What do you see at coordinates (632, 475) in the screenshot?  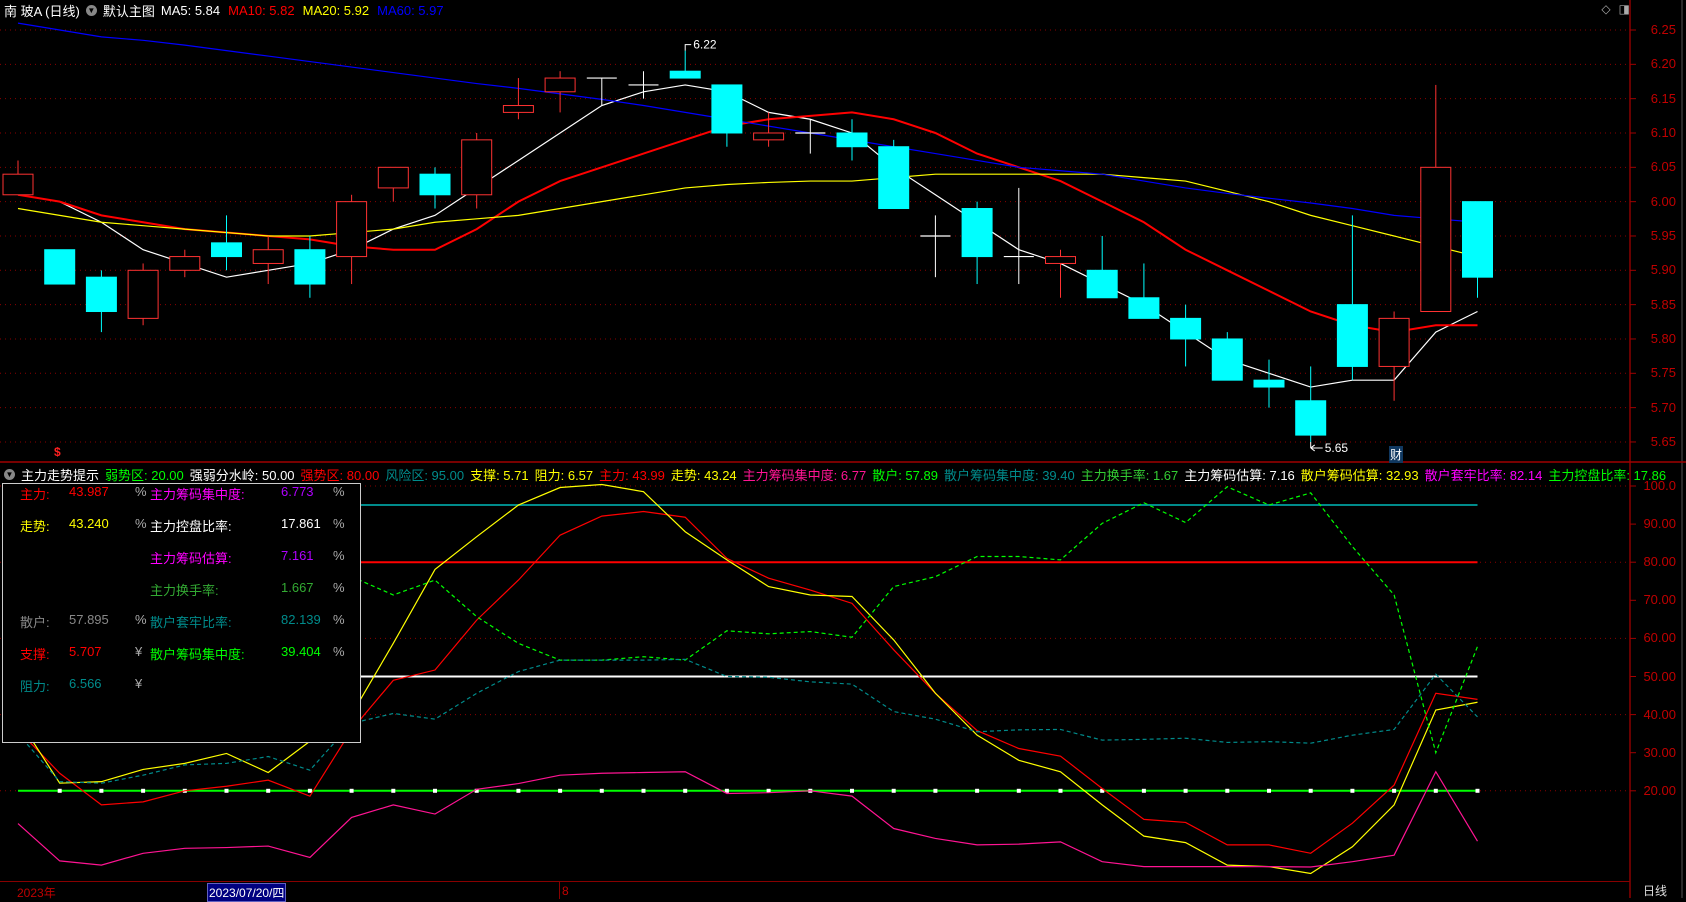 I see `indicator-value-6: 主力: 43.99` at bounding box center [632, 475].